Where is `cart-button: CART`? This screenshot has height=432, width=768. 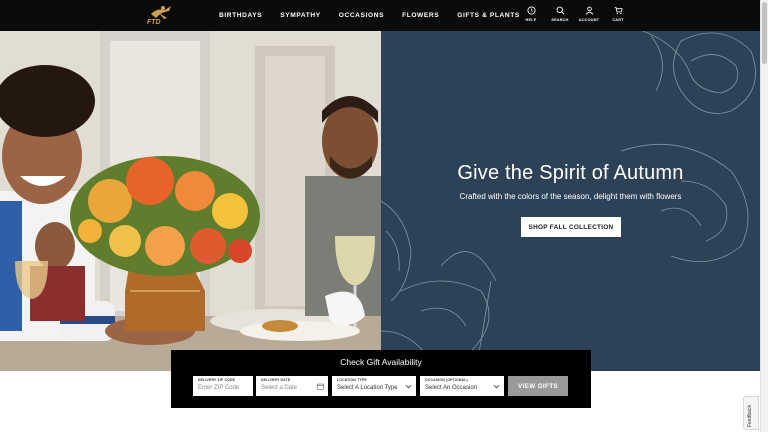
cart-button: CART is located at coordinates (618, 14).